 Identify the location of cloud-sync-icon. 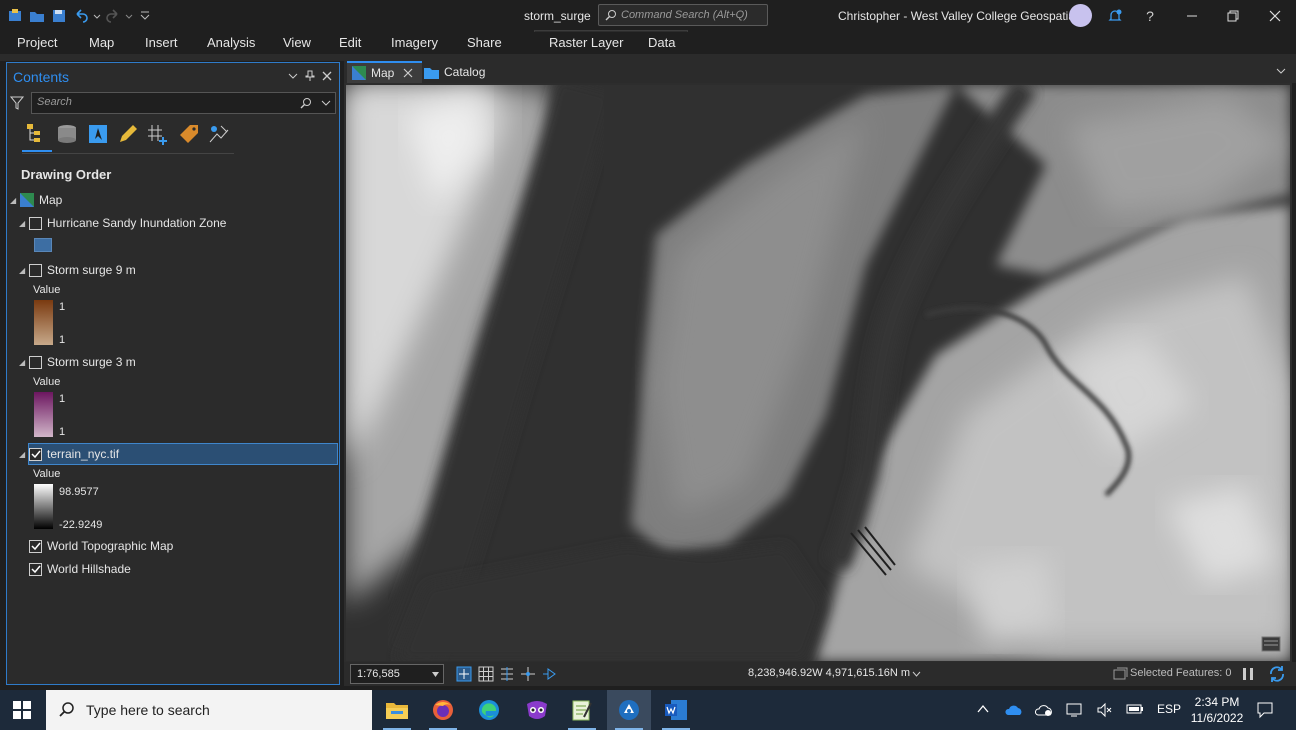
(1044, 710).